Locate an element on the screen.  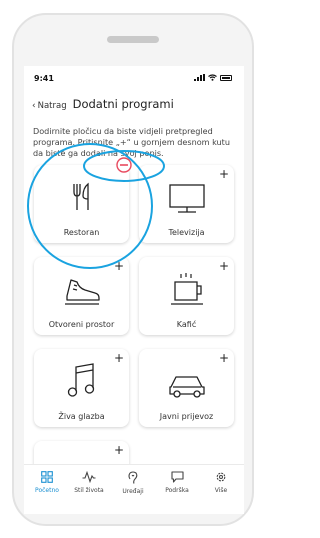
phone-speaker is located at coordinates (133, 39).